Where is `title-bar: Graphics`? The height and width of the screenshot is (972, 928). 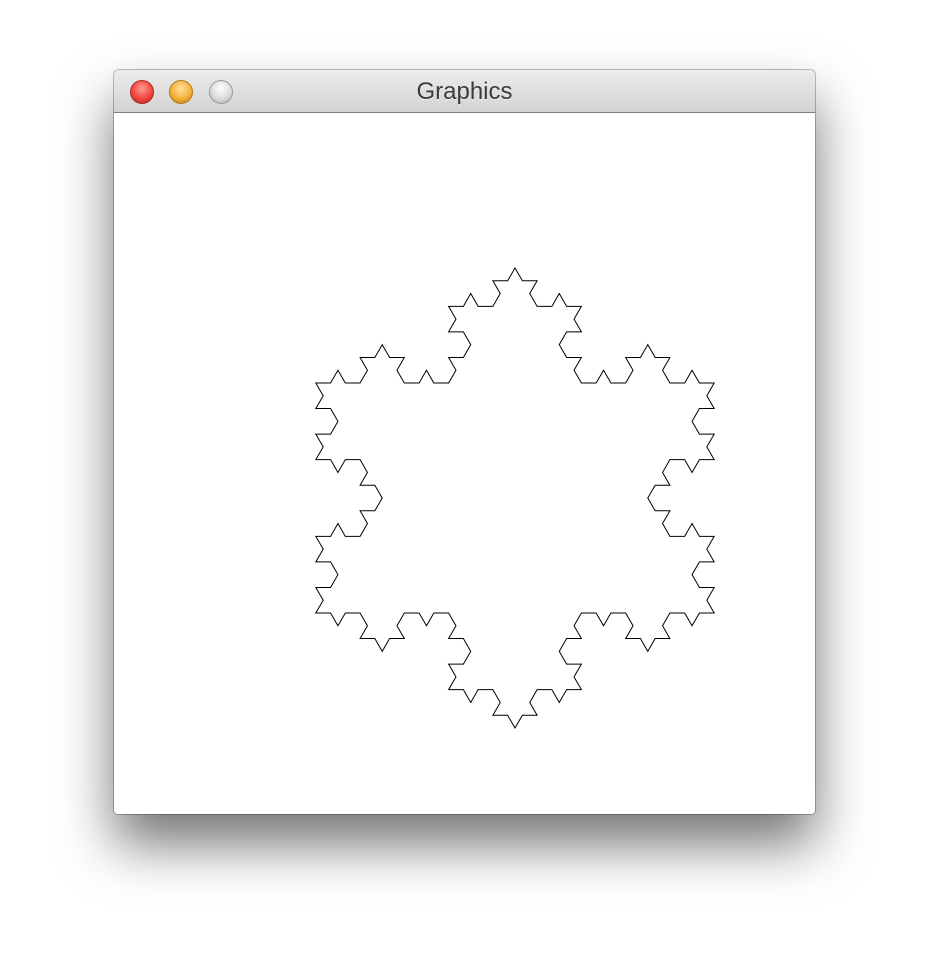 title-bar: Graphics is located at coordinates (464, 91).